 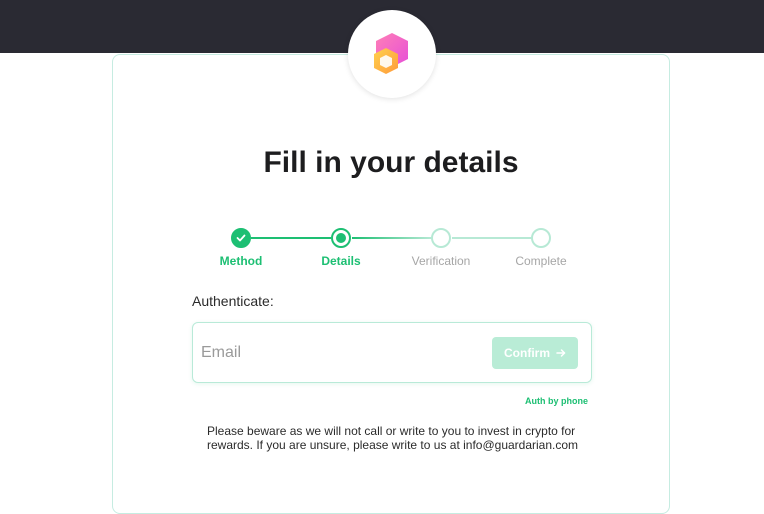 What do you see at coordinates (341, 353) in the screenshot?
I see `email-field` at bounding box center [341, 353].